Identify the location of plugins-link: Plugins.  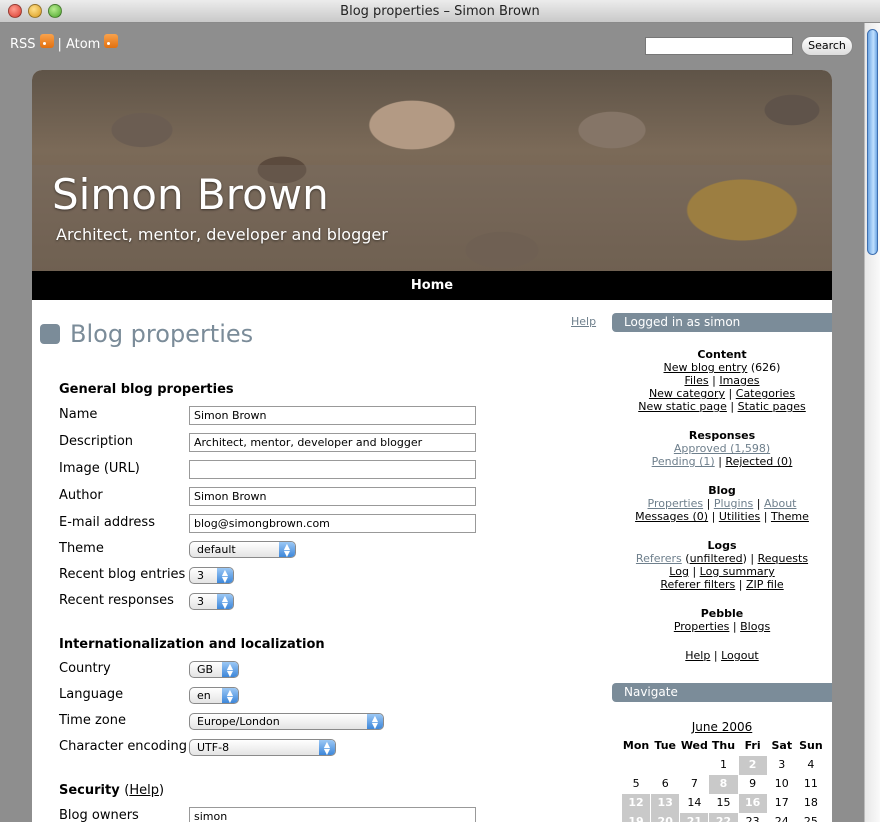
(733, 503).